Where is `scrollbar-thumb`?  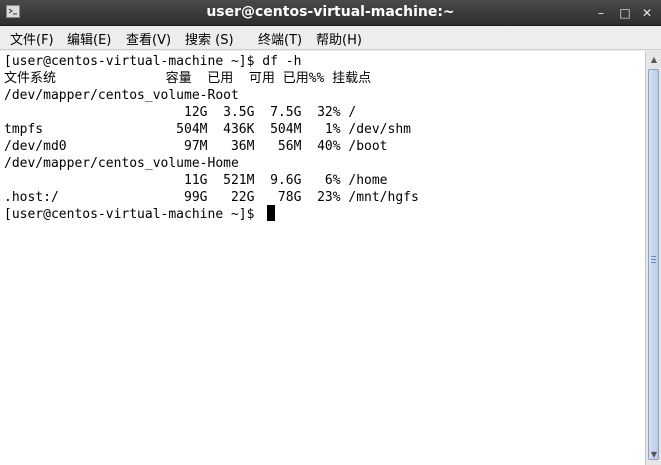 scrollbar-thumb is located at coordinates (653, 264).